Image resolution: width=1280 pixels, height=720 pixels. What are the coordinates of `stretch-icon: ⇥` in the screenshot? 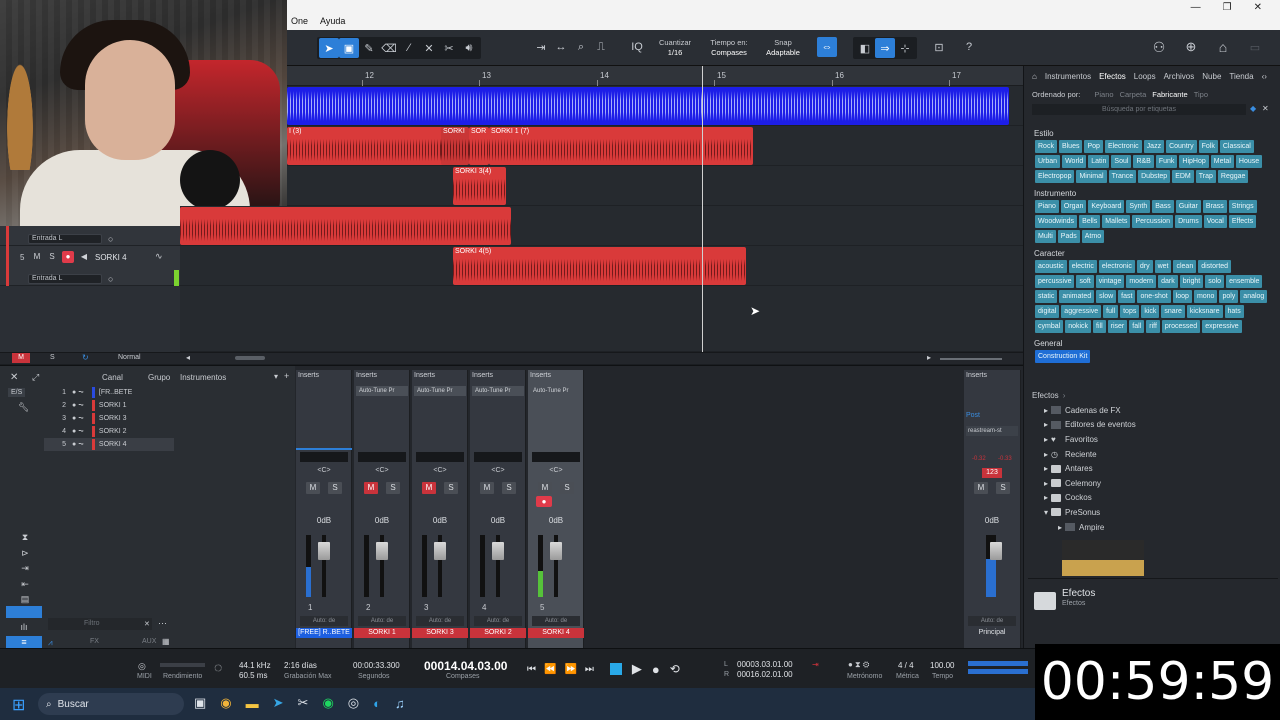 It's located at (541, 47).